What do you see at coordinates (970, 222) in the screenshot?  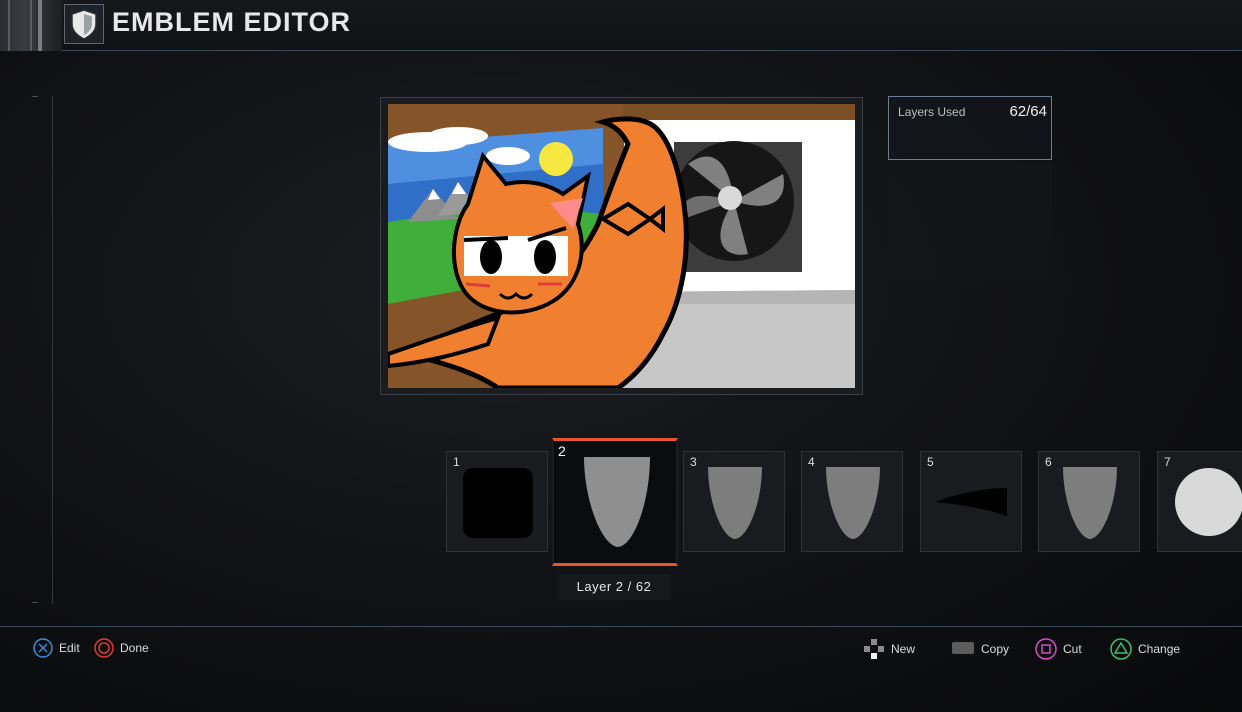 I see `layer-preview-panel` at bounding box center [970, 222].